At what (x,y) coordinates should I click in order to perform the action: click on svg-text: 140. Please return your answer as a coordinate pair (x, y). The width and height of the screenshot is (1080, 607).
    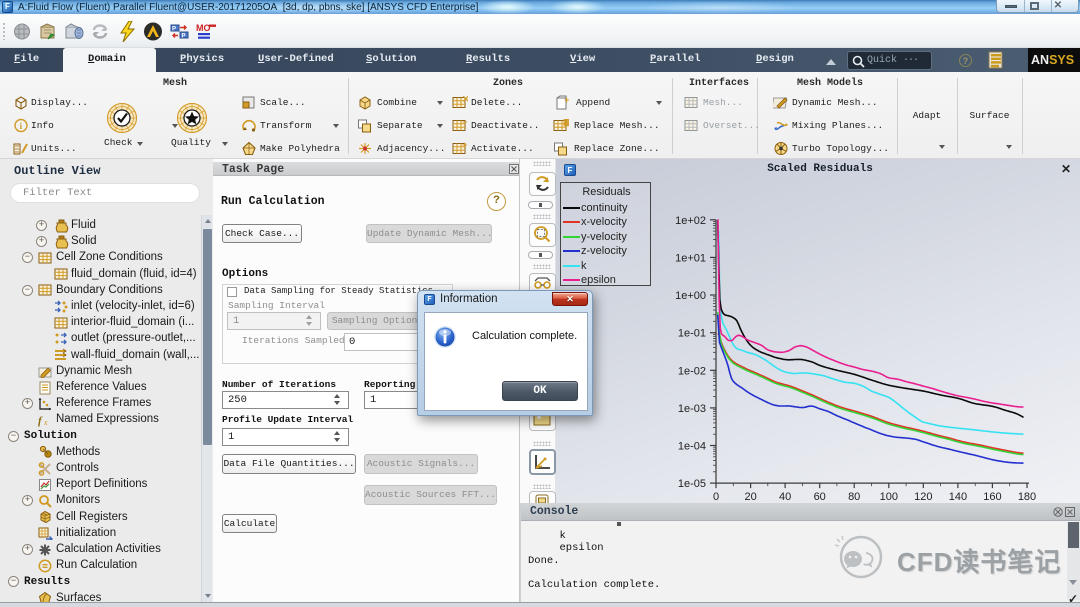
    Looking at the image, I should click on (958, 497).